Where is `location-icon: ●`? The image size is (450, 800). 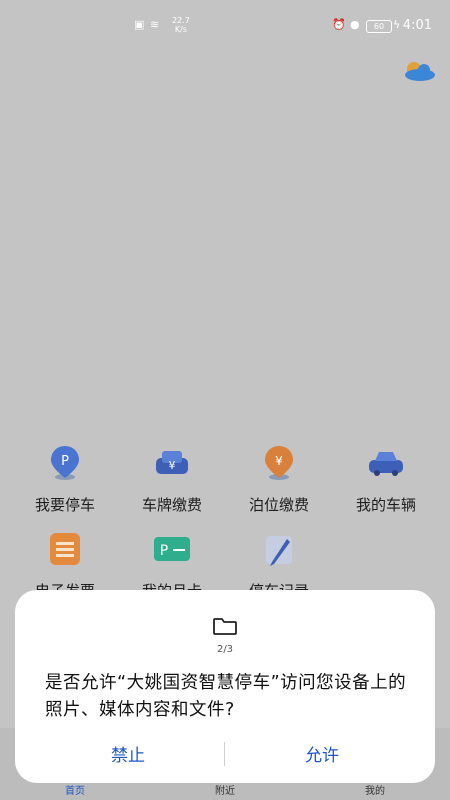
location-icon: ● is located at coordinates (355, 24).